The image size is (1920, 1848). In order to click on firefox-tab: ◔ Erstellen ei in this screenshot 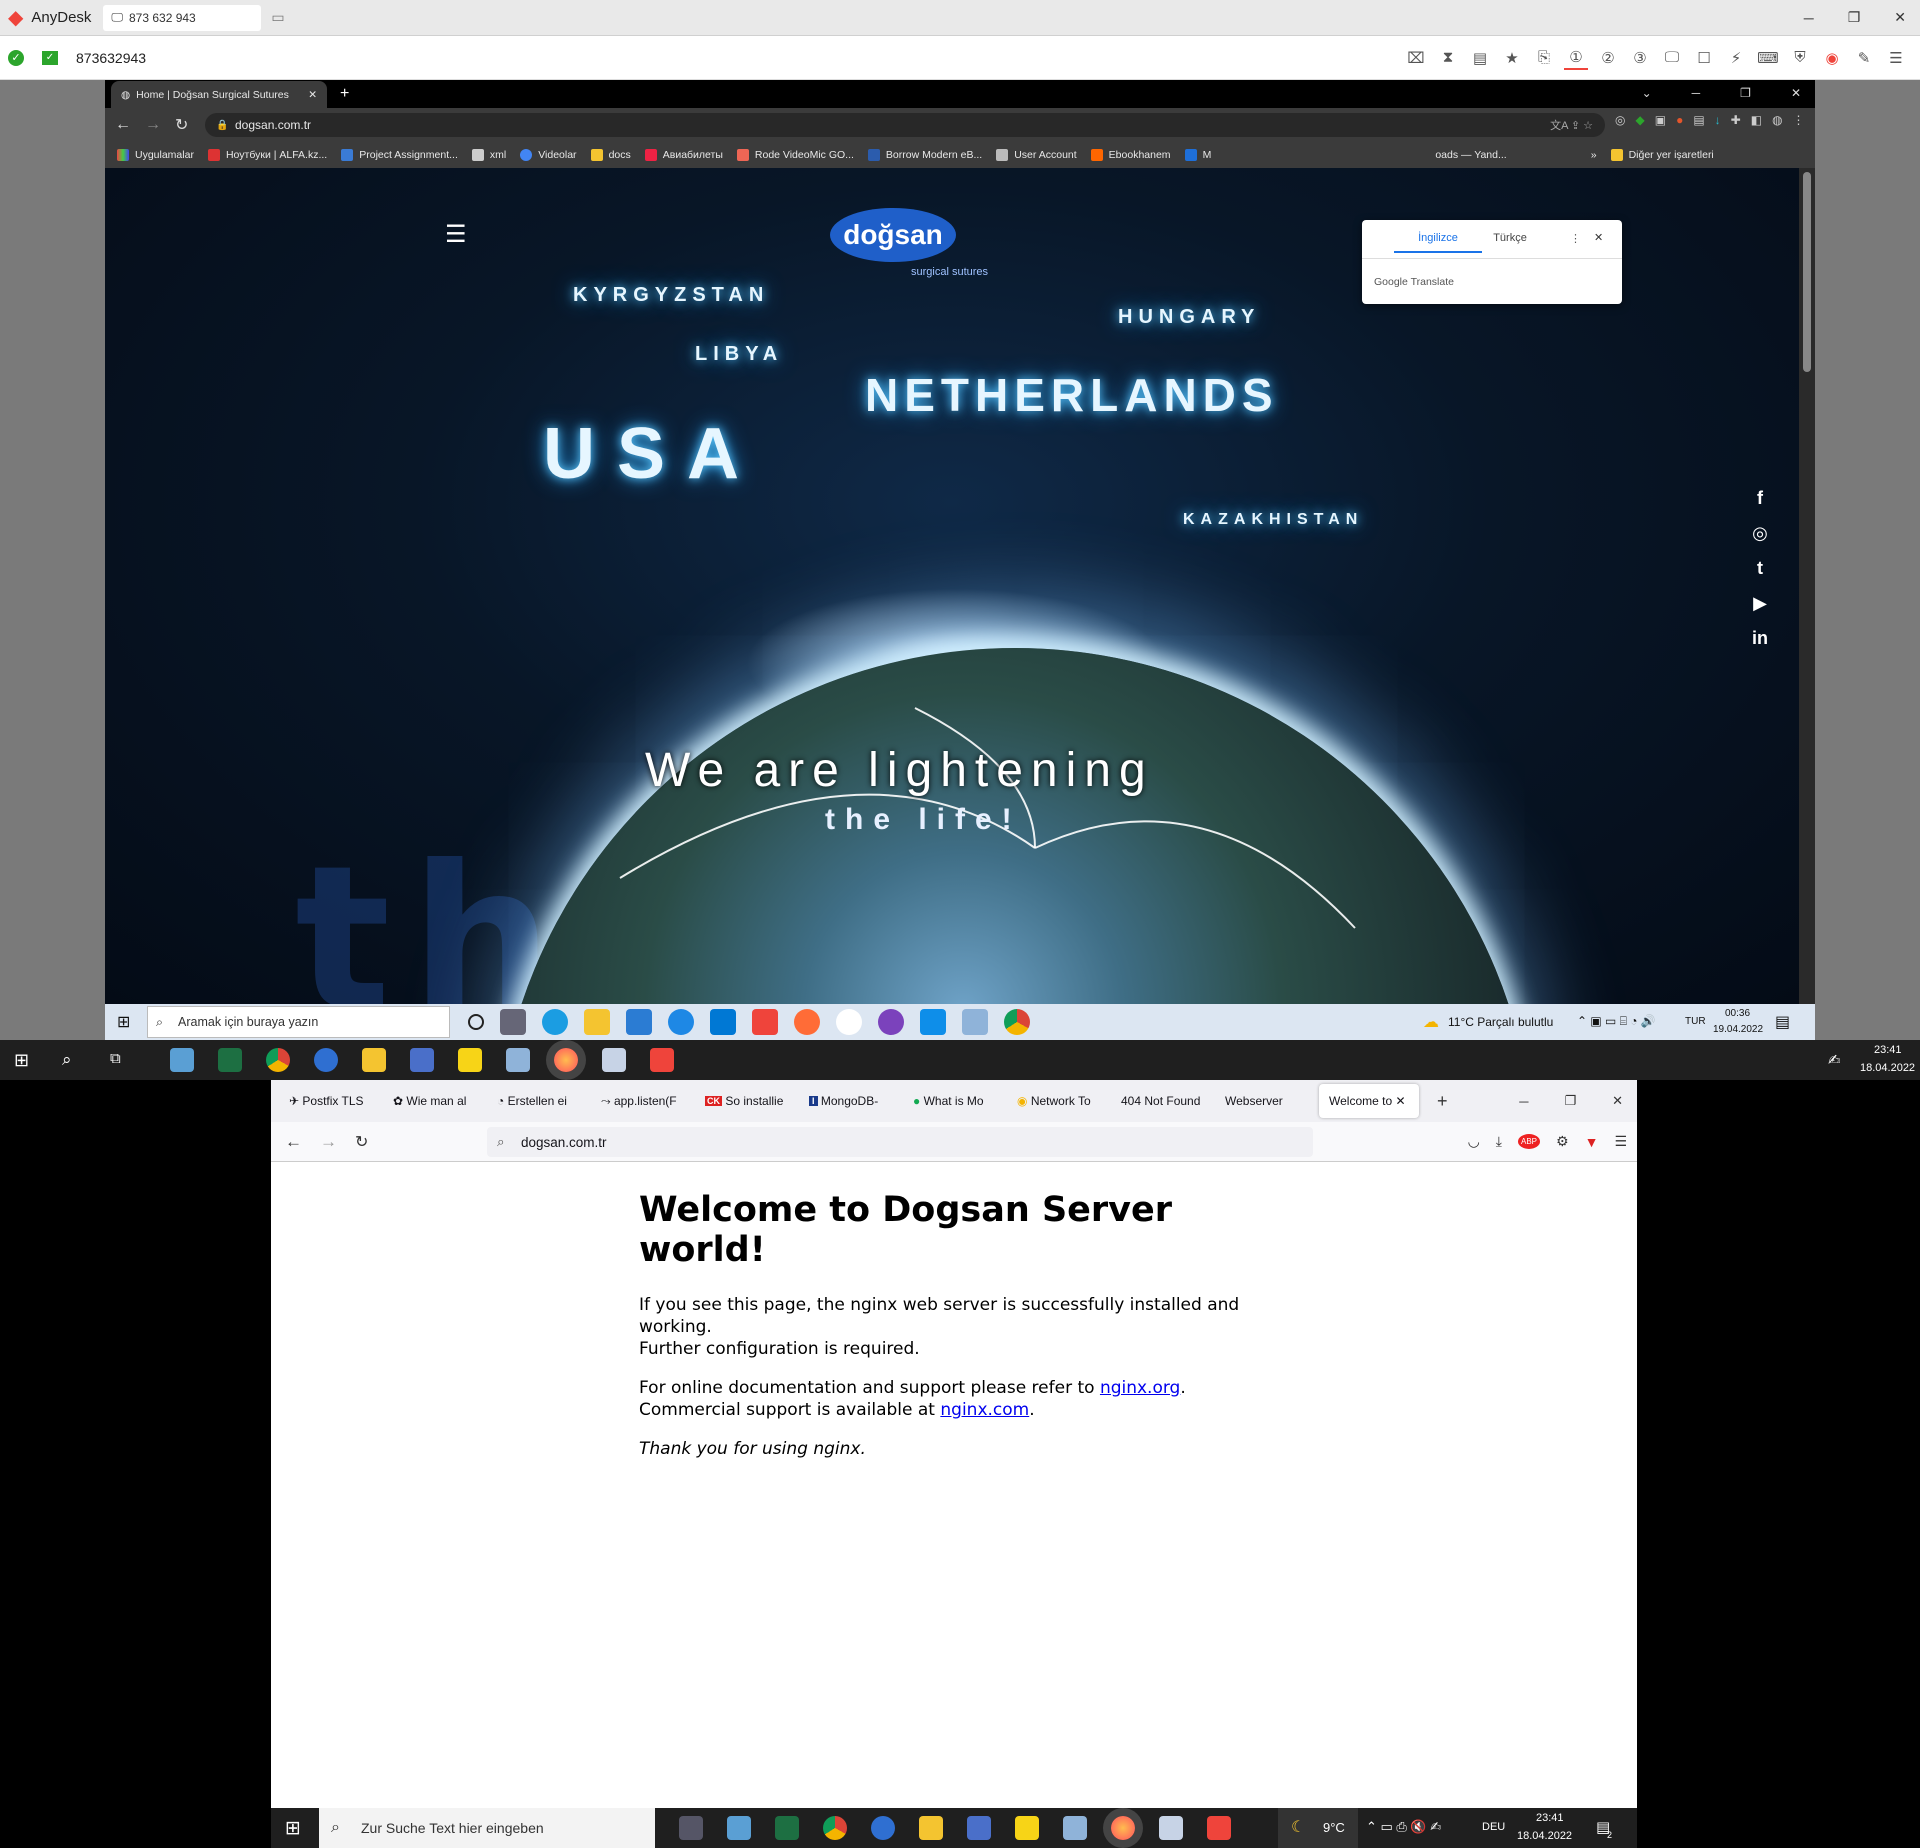, I will do `click(539, 1101)`.